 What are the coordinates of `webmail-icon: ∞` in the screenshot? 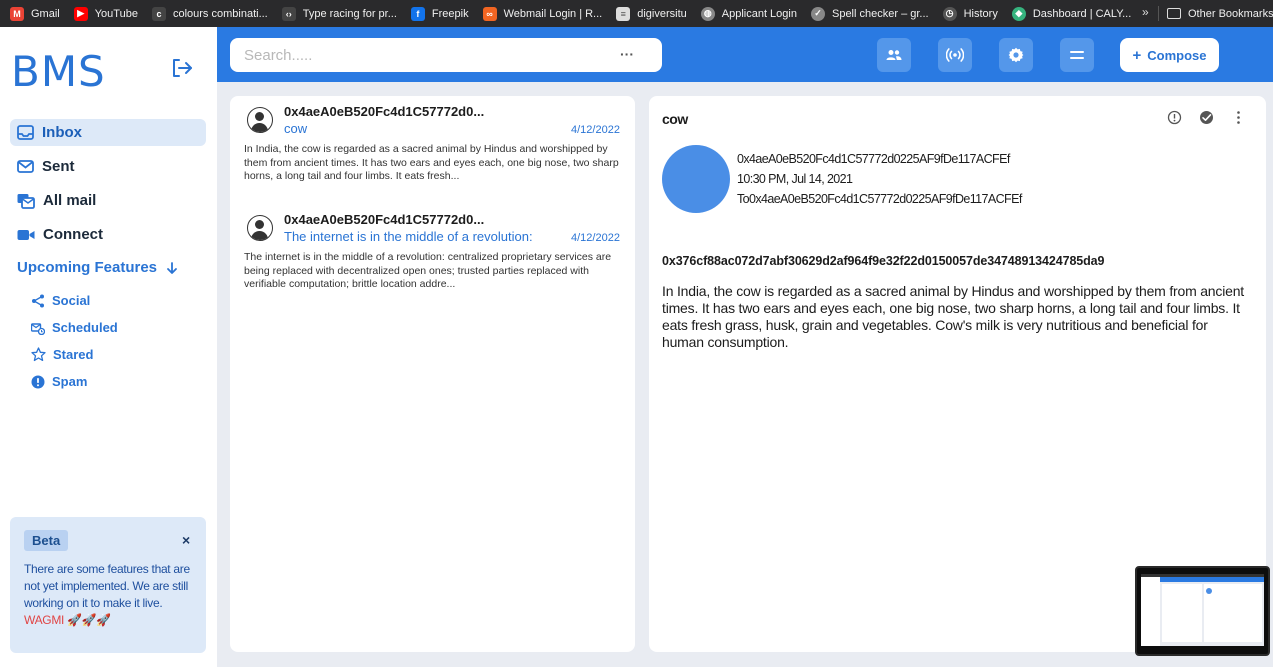 It's located at (489, 13).